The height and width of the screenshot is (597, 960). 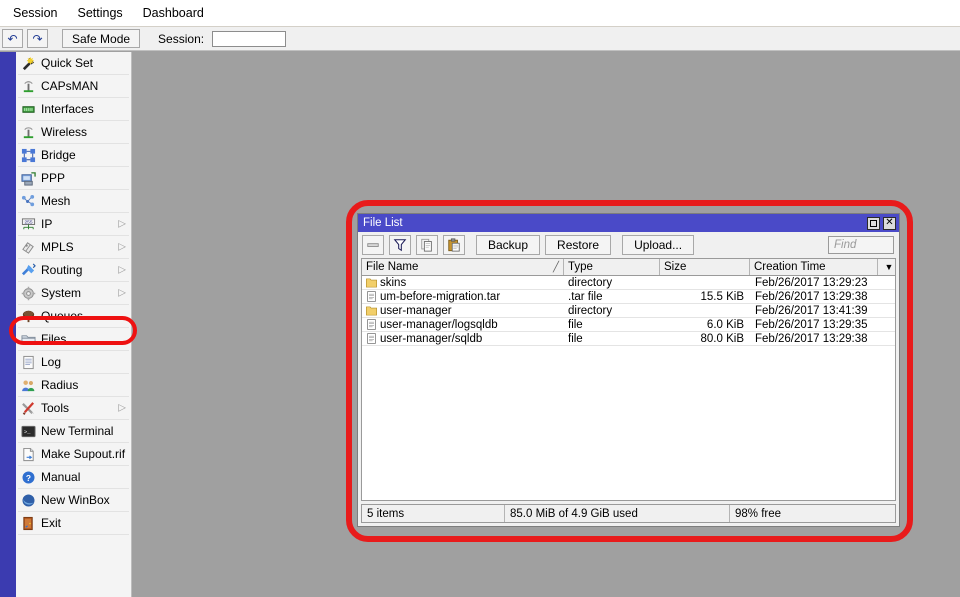 I want to click on sidebar-item-wireless: Wireless, so click(x=73, y=132).